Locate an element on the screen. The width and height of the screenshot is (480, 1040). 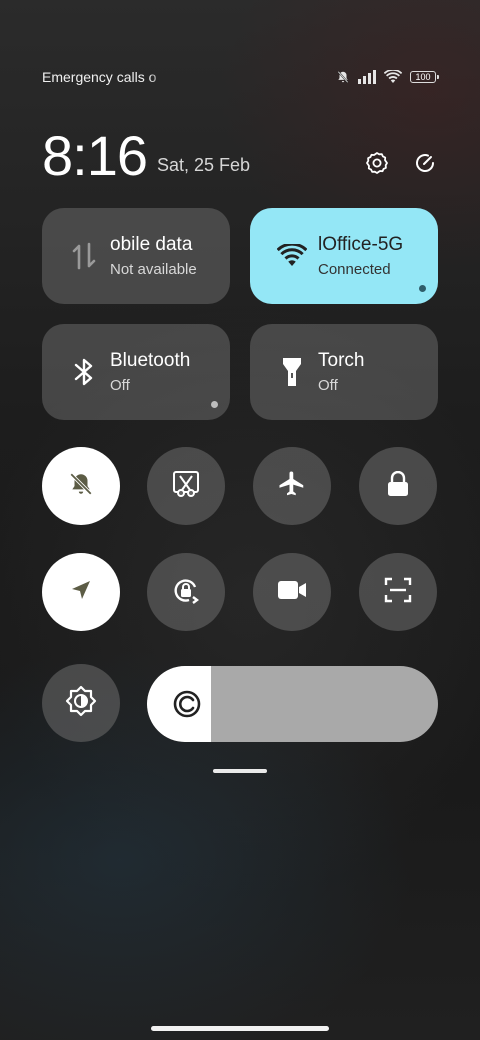
brightness-icon is located at coordinates (187, 704).